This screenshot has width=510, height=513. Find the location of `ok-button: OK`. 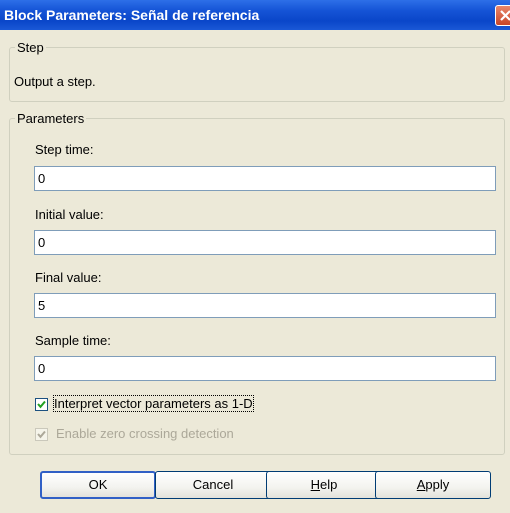

ok-button: OK is located at coordinates (98, 485).